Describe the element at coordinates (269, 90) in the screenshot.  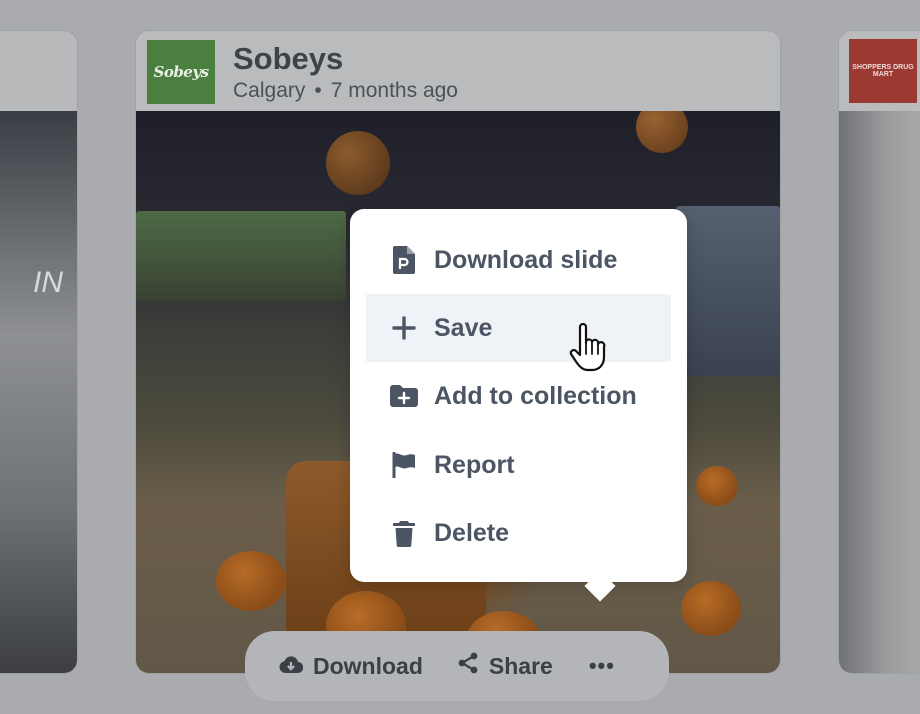
I see `store-location: Calgary` at that location.